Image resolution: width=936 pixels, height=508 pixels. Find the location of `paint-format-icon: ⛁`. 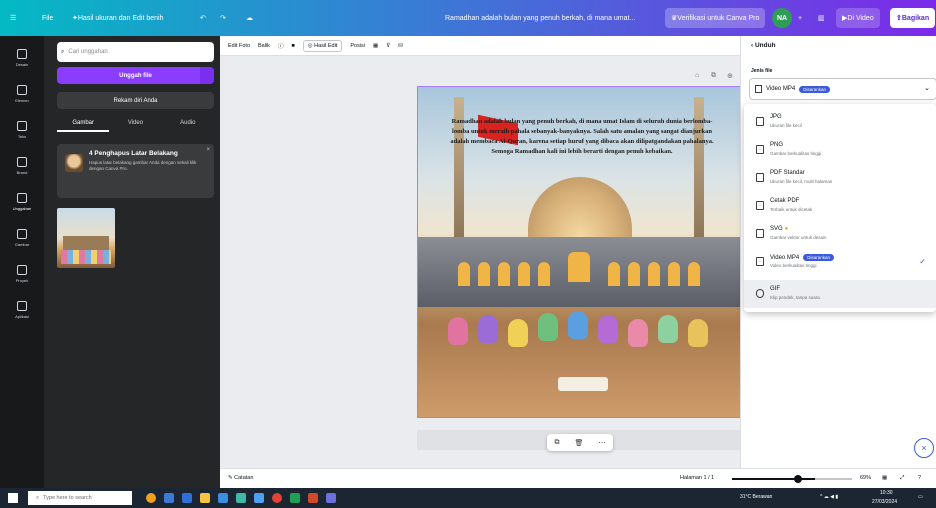

paint-format-icon: ⛁ is located at coordinates (400, 46).